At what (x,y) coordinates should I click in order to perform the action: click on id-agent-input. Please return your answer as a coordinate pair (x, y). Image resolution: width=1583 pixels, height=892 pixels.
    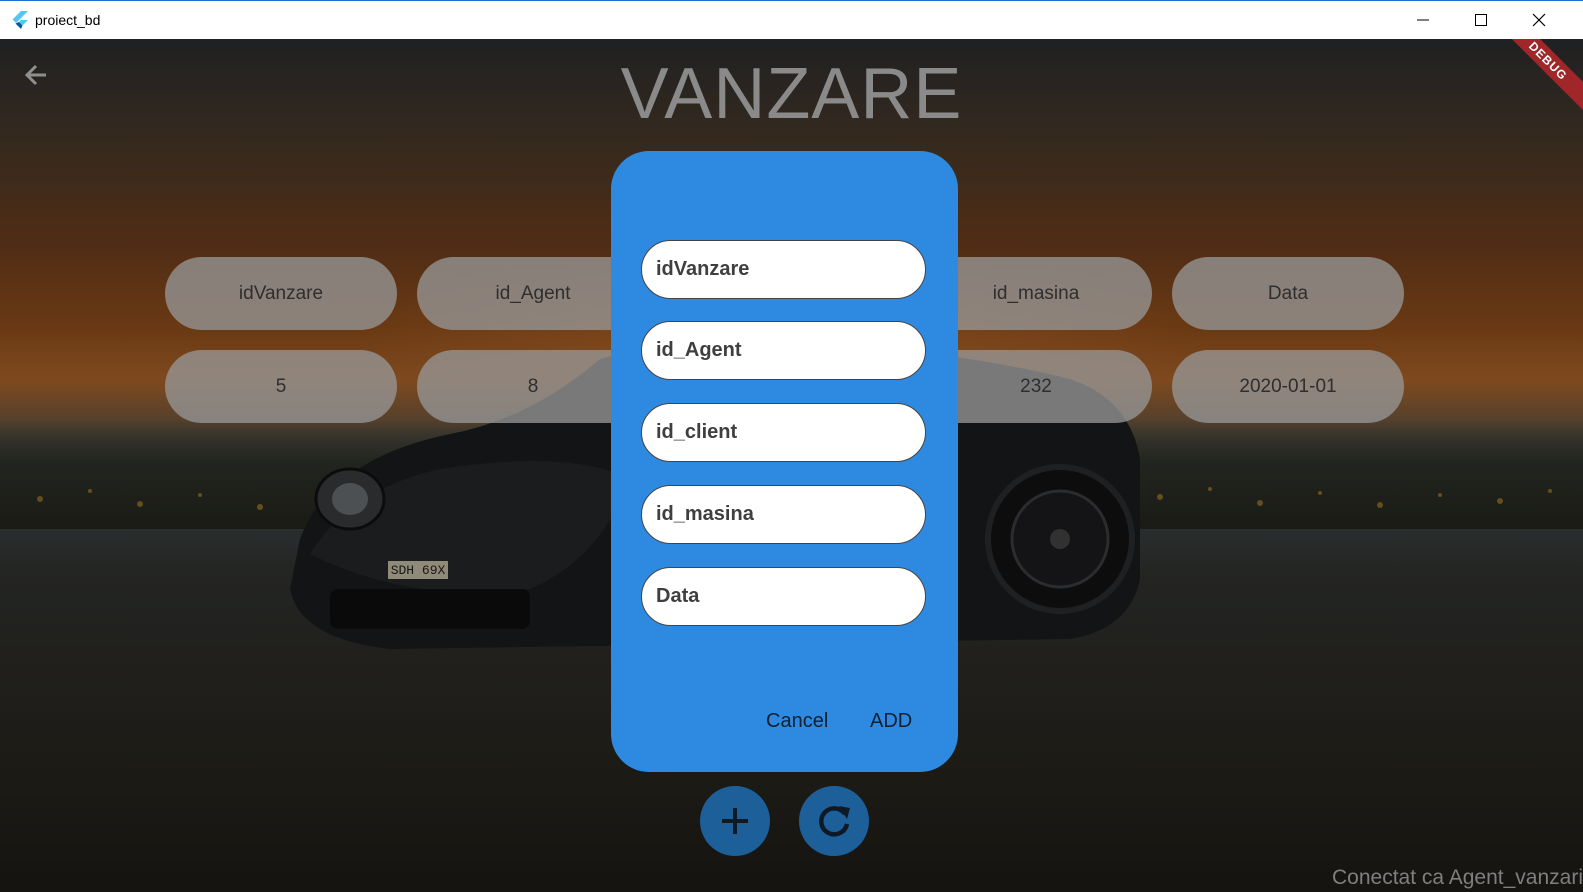
    Looking at the image, I should click on (783, 350).